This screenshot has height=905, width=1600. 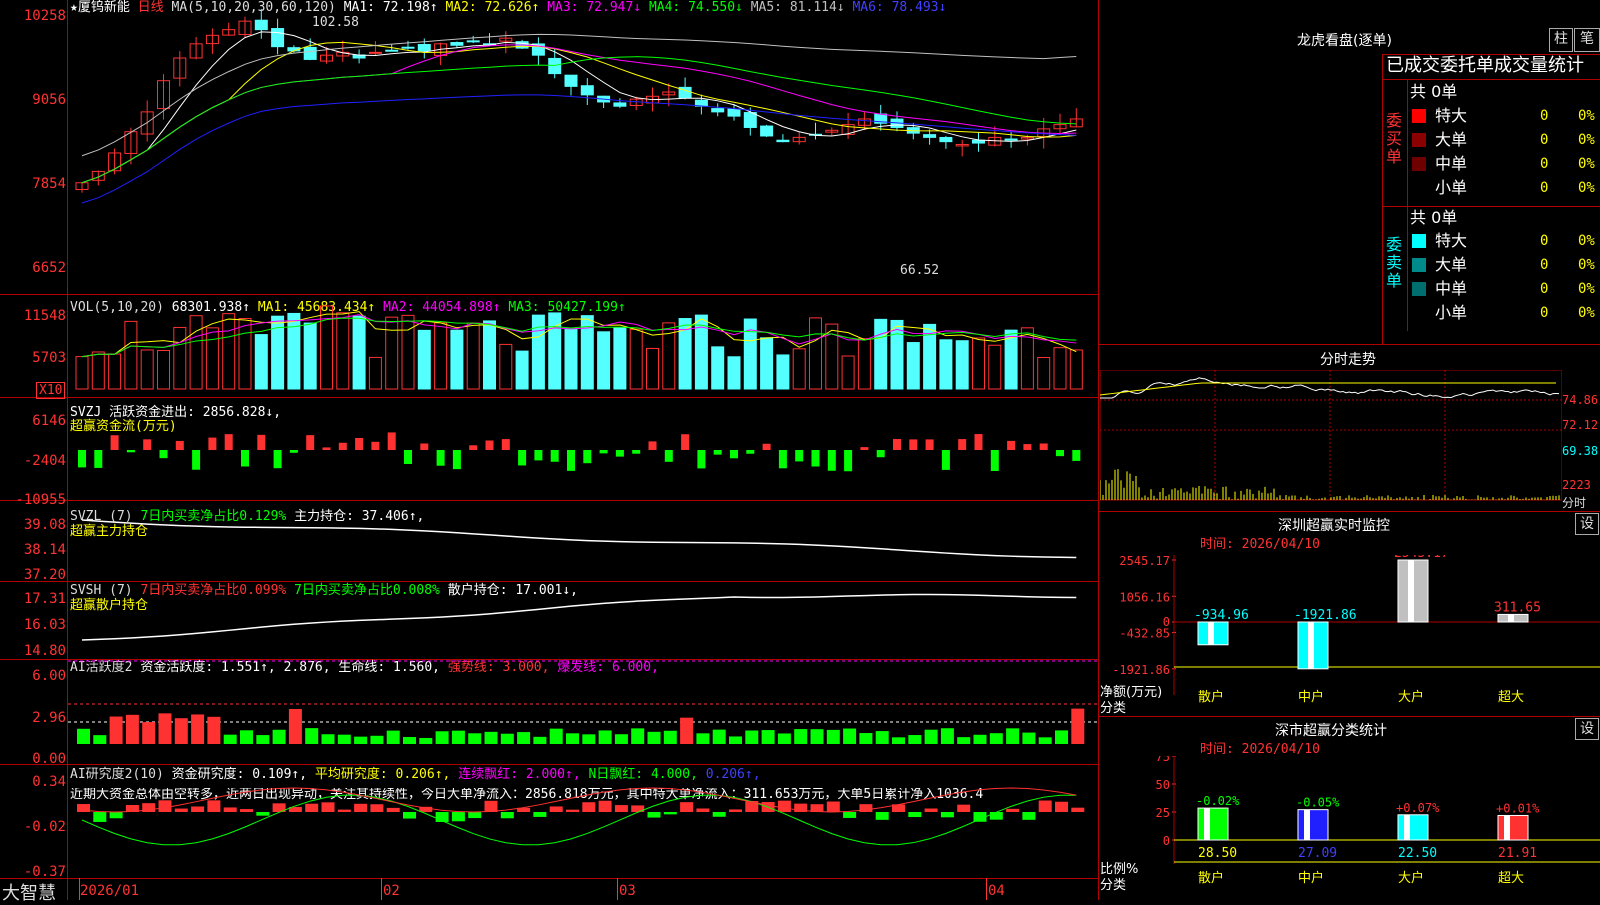 I want to click on tick-mode-button: 笔, so click(x=1587, y=40).